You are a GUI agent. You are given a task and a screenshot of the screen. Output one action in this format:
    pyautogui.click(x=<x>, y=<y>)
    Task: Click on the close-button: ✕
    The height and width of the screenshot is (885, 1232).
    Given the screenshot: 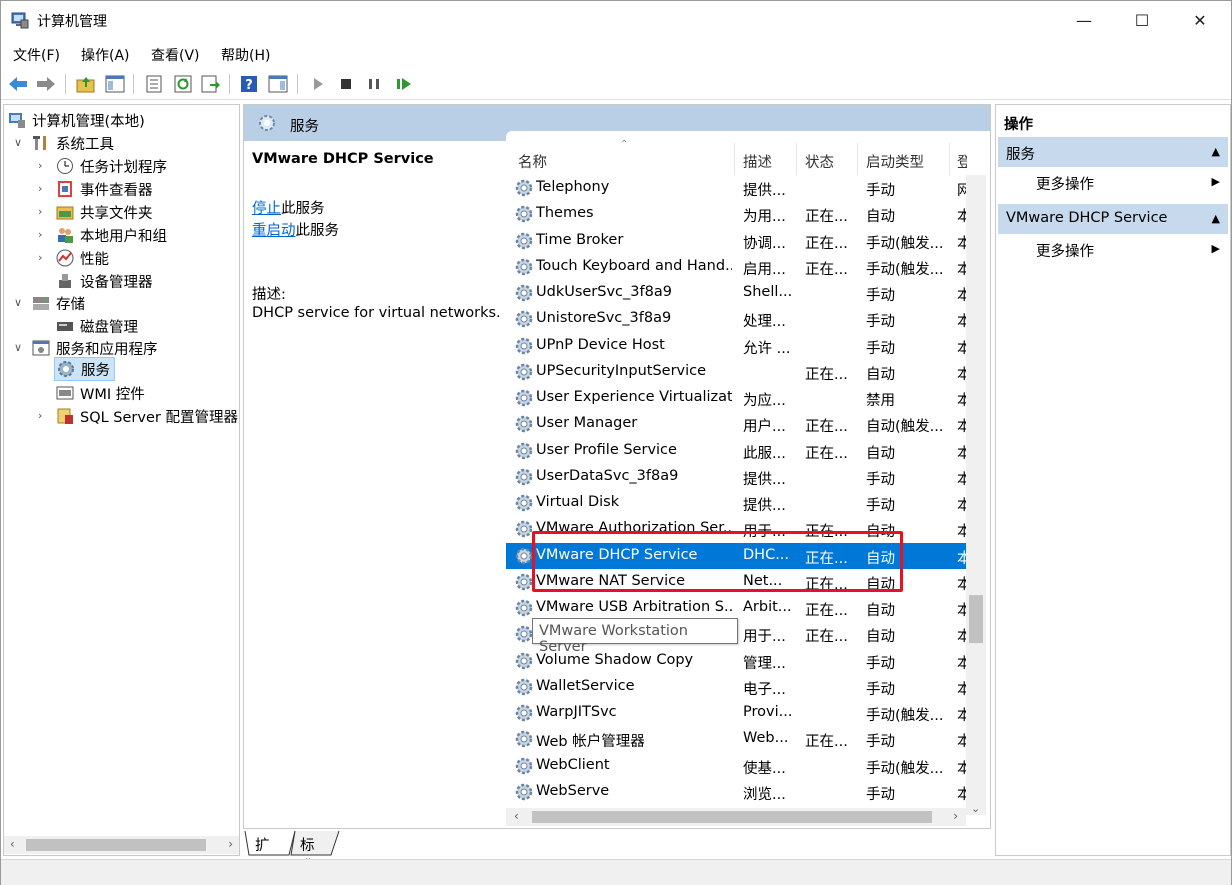 What is the action you would take?
    pyautogui.click(x=1200, y=20)
    